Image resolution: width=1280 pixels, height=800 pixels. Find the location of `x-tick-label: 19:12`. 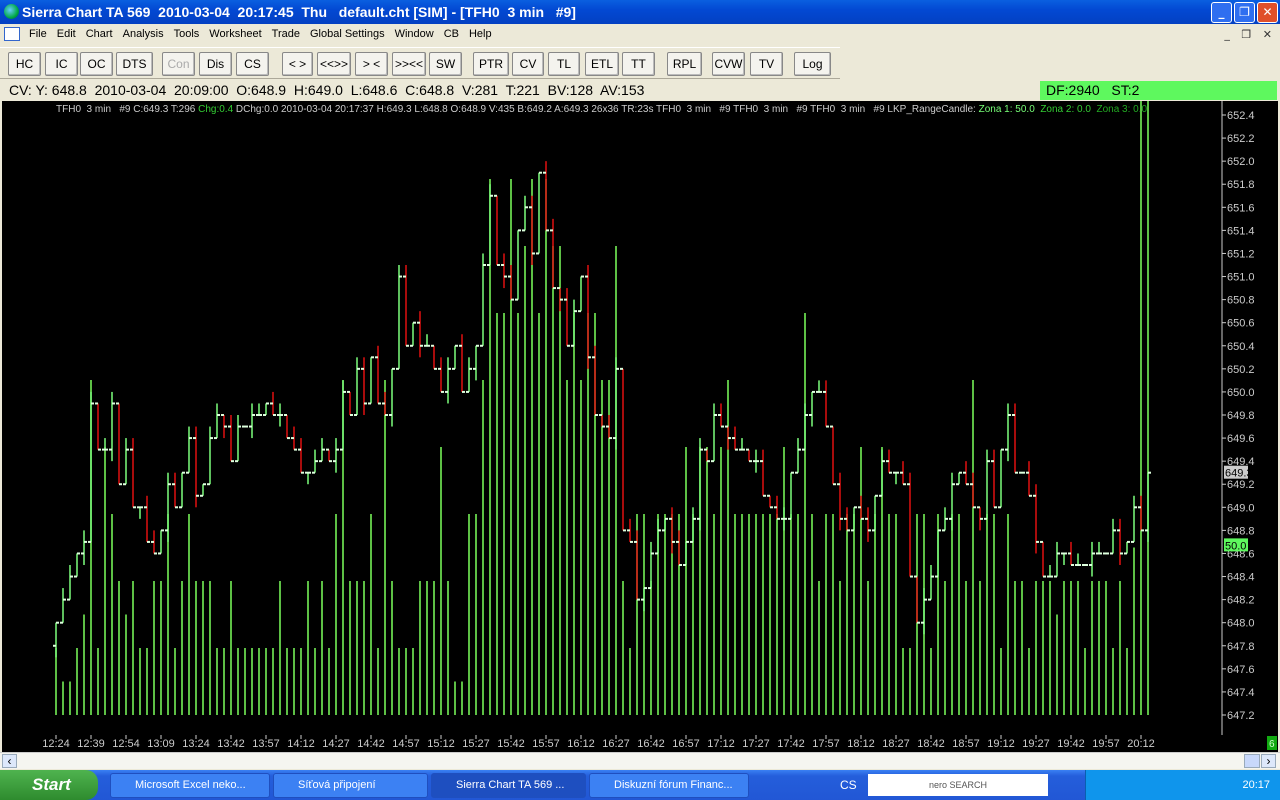

x-tick-label: 19:12 is located at coordinates (1001, 744).